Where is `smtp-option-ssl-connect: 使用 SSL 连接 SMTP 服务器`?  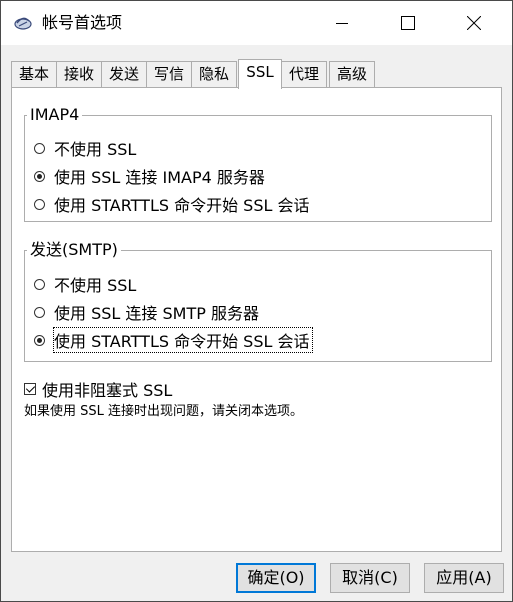
smtp-option-ssl-connect: 使用 SSL 连接 SMTP 服务器 is located at coordinates (146, 312).